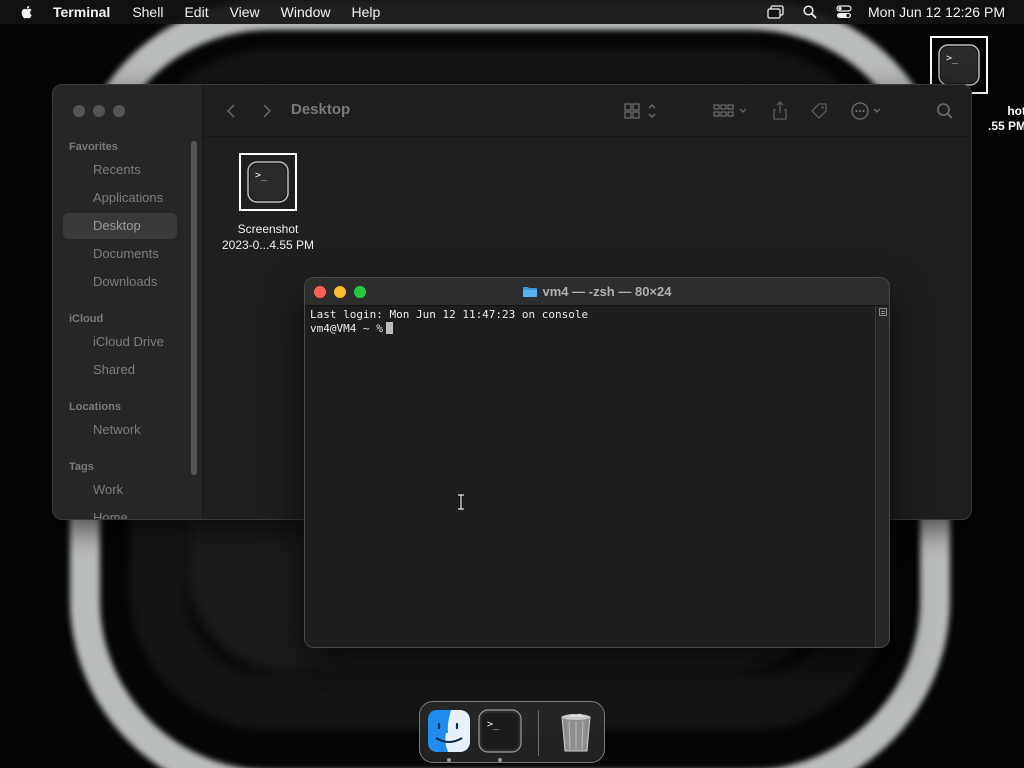  What do you see at coordinates (147, 12) in the screenshot?
I see `menu-shell: Shell` at bounding box center [147, 12].